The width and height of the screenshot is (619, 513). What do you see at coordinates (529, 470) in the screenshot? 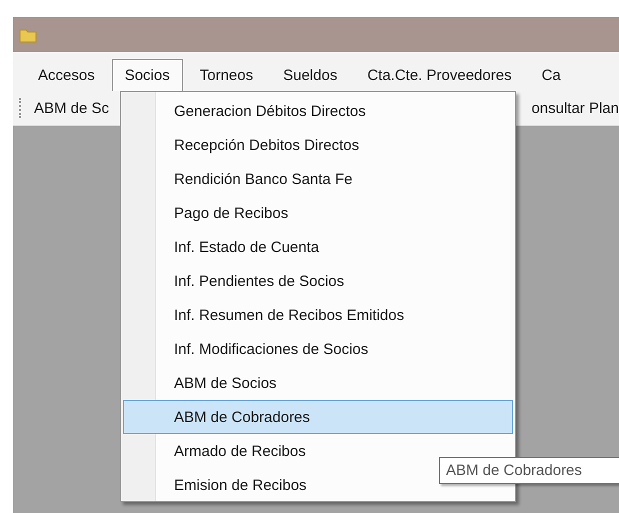
I see `tooltip: ABM de Cobradores` at bounding box center [529, 470].